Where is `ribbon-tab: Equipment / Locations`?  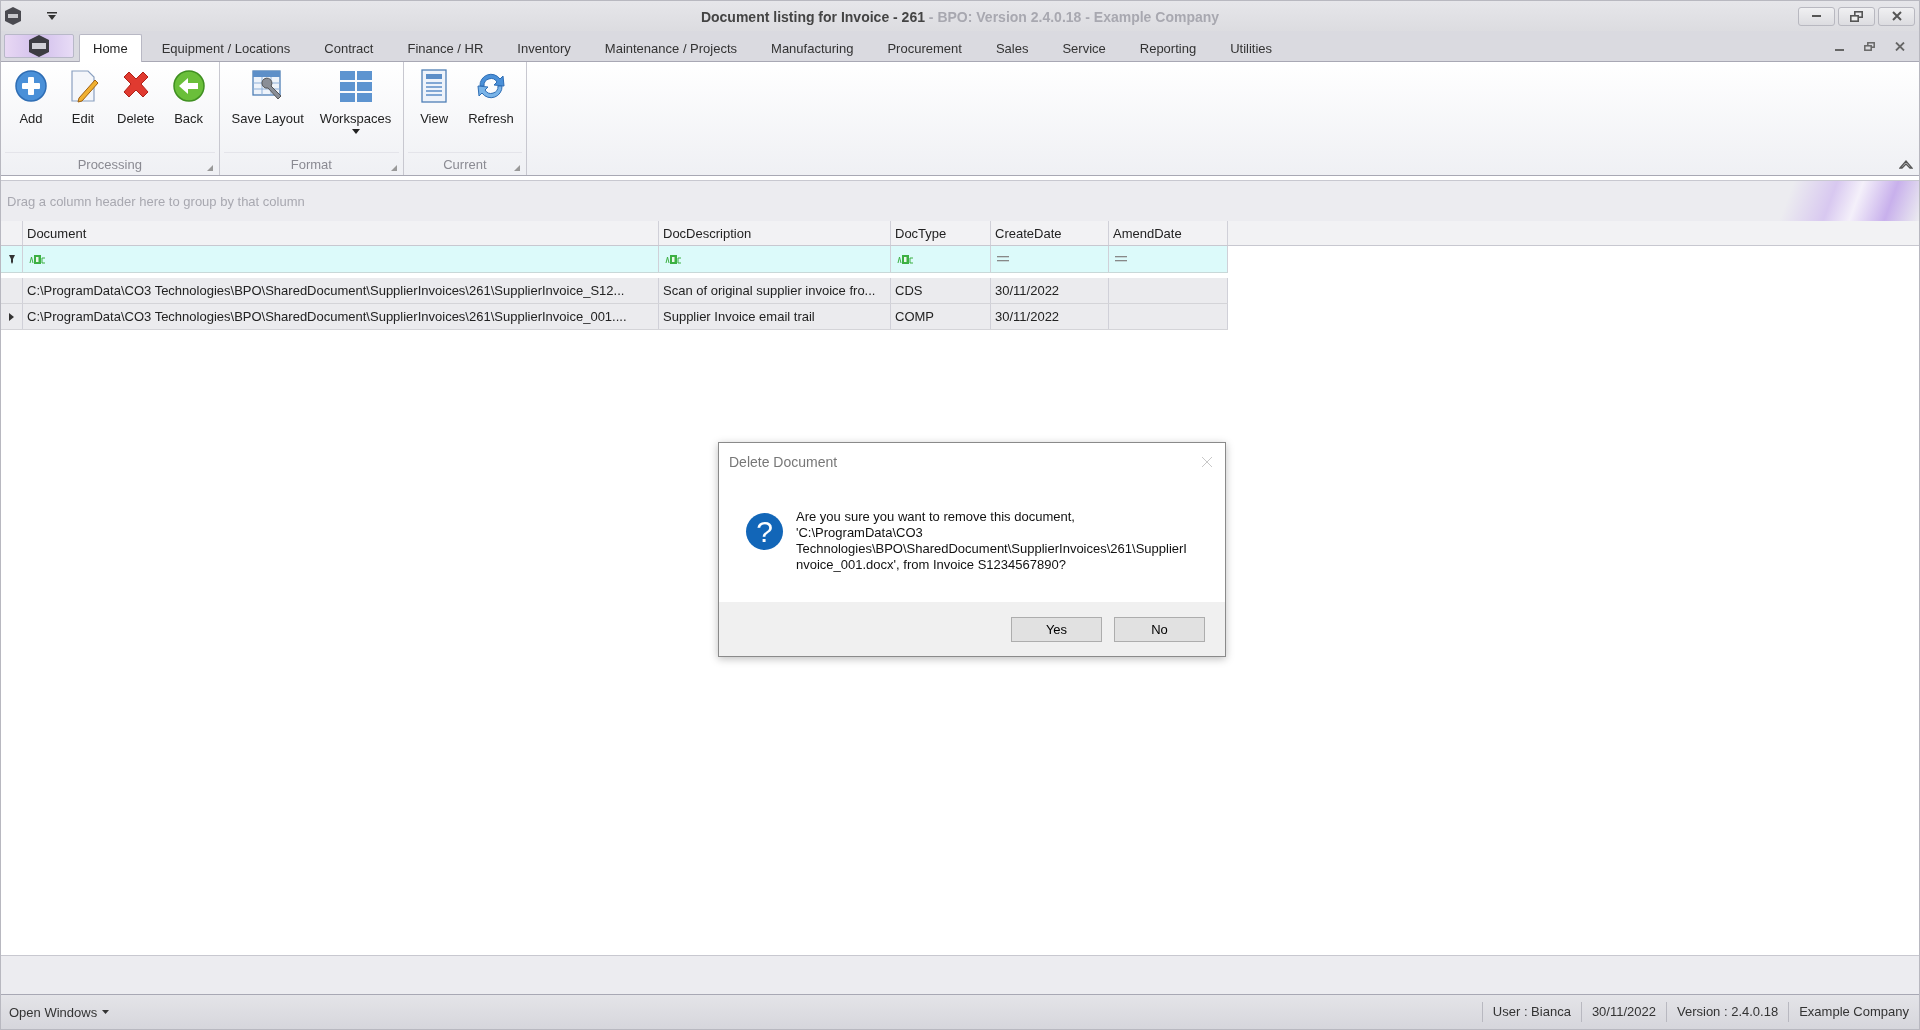 ribbon-tab: Equipment / Locations is located at coordinates (226, 47).